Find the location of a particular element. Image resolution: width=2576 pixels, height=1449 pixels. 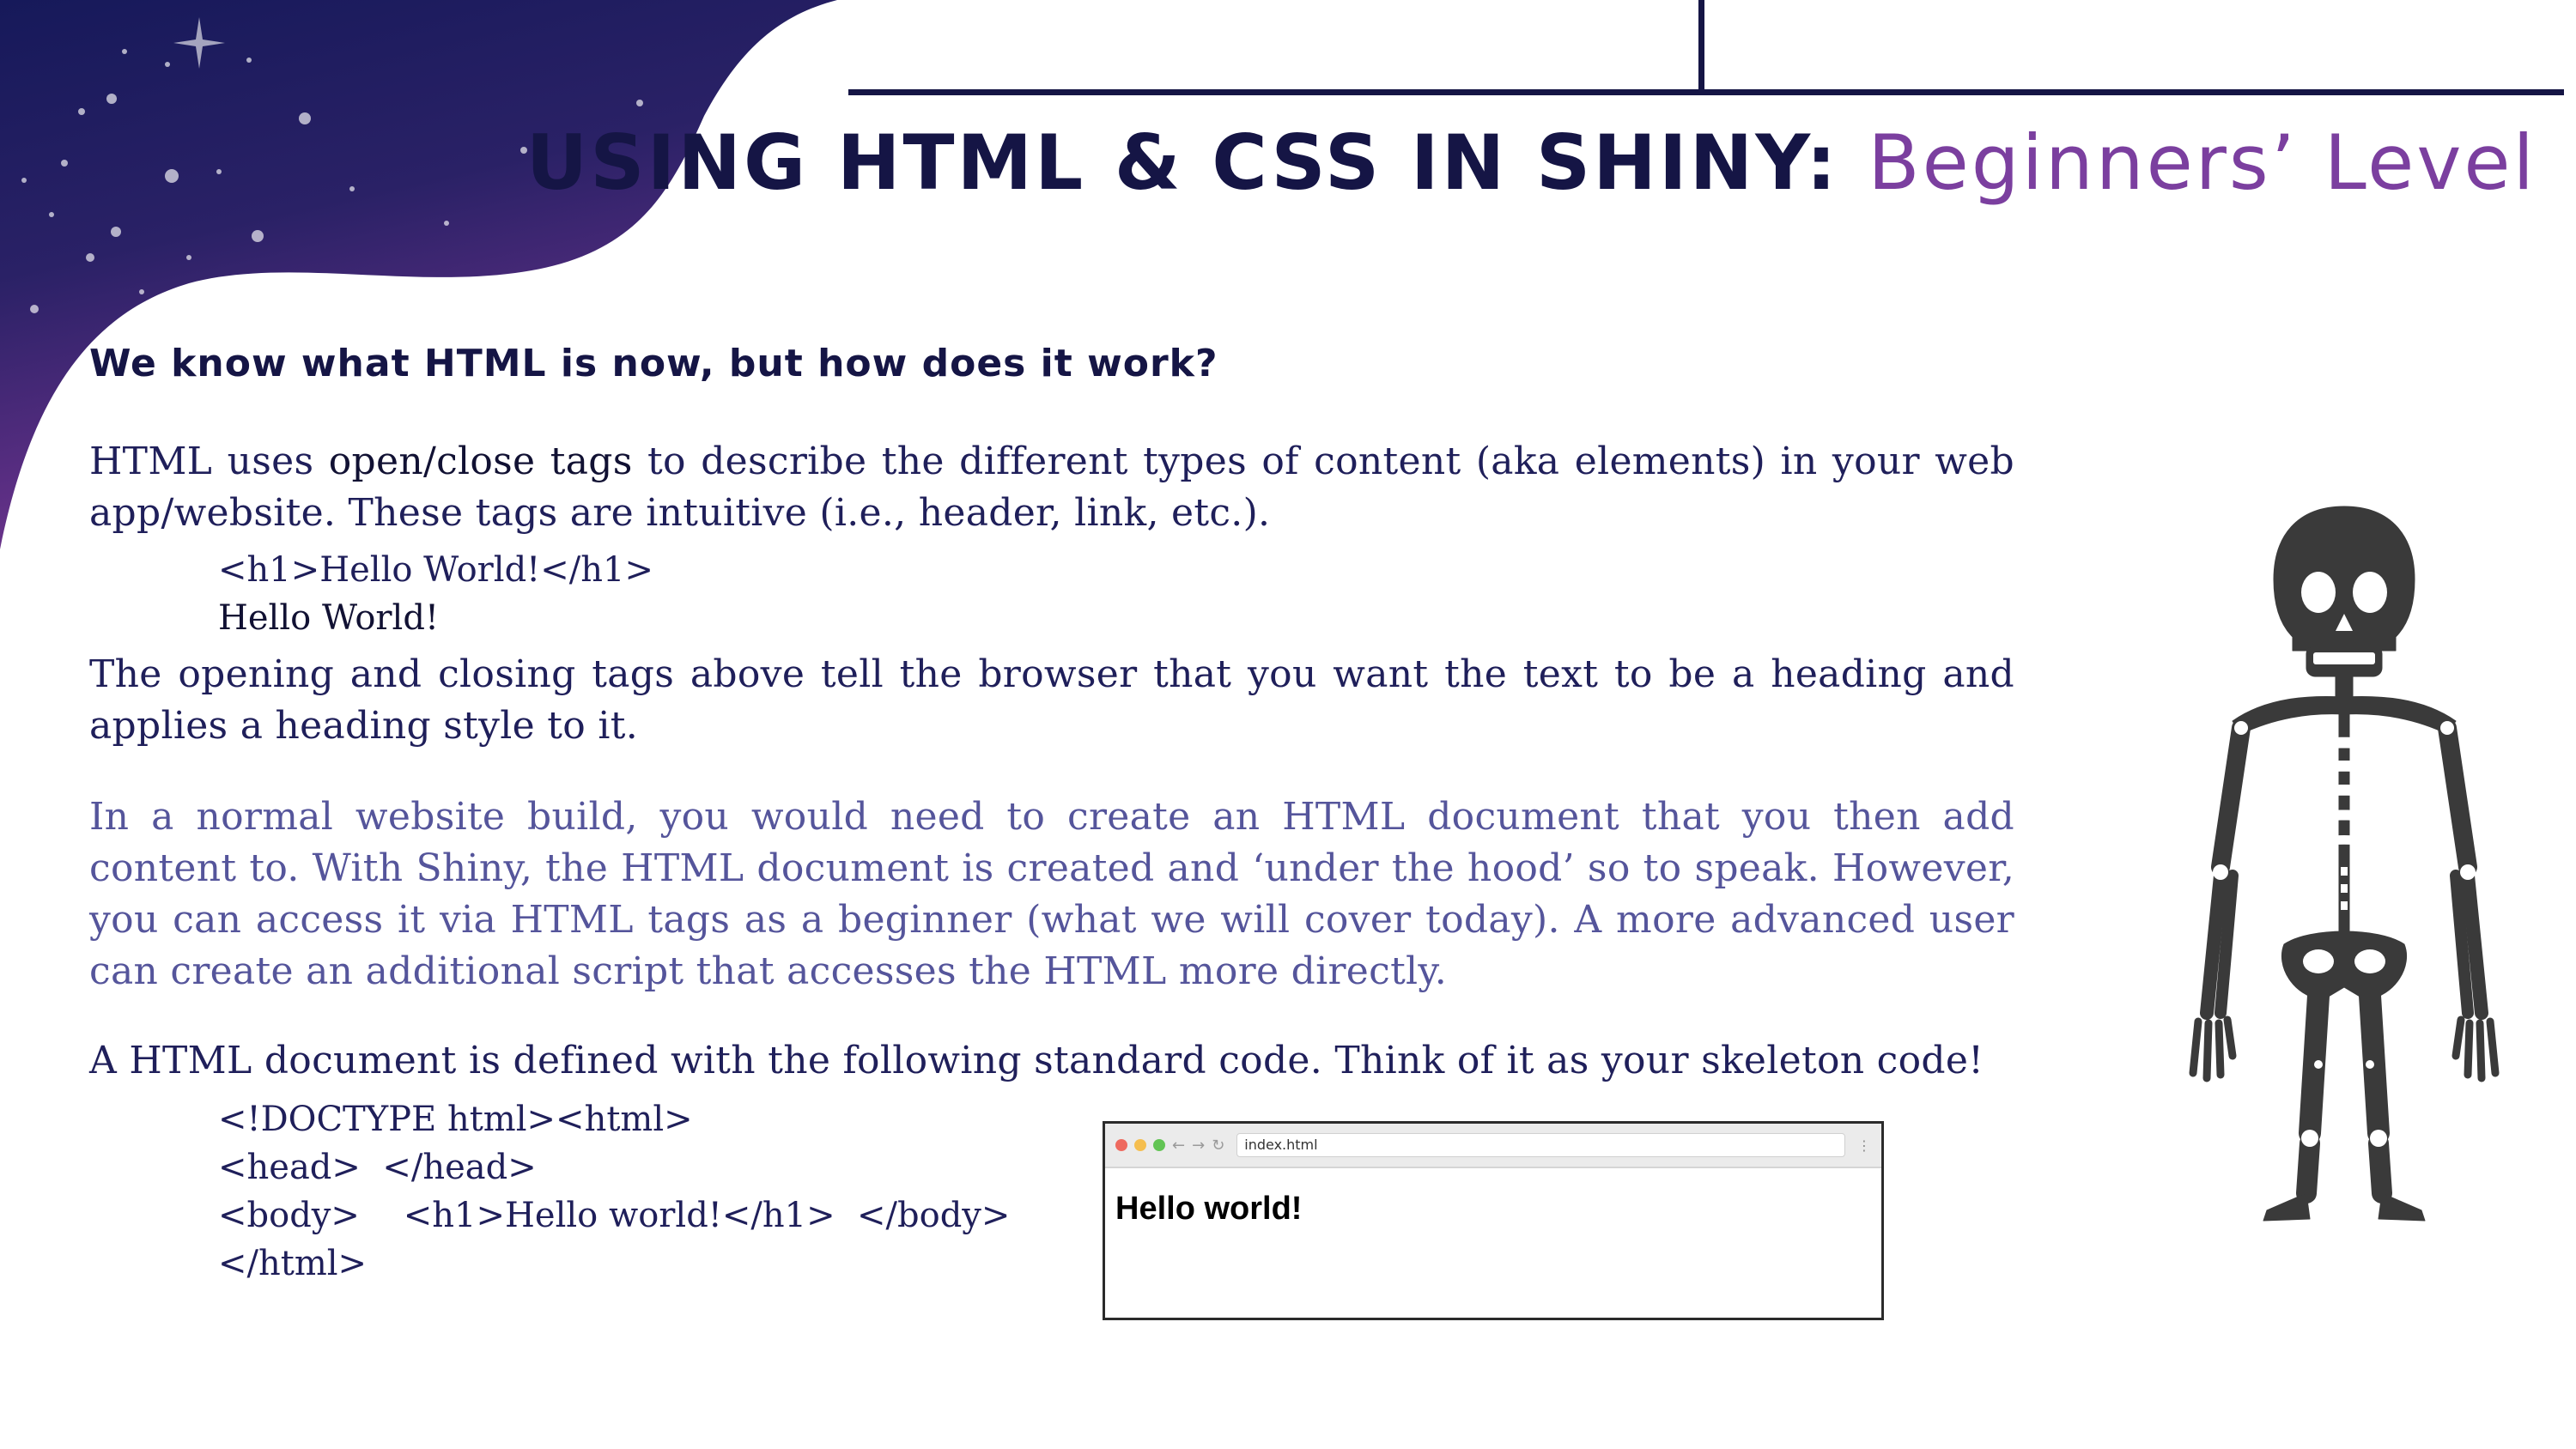

forward-arrow-icon: → is located at coordinates (1199, 1145).